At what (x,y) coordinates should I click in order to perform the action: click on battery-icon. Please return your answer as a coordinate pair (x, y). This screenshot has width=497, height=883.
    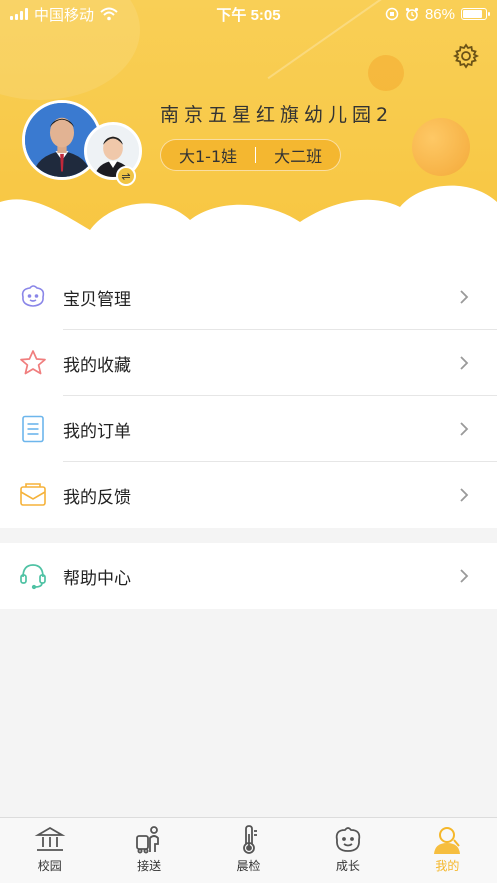
    Looking at the image, I should click on (475, 14).